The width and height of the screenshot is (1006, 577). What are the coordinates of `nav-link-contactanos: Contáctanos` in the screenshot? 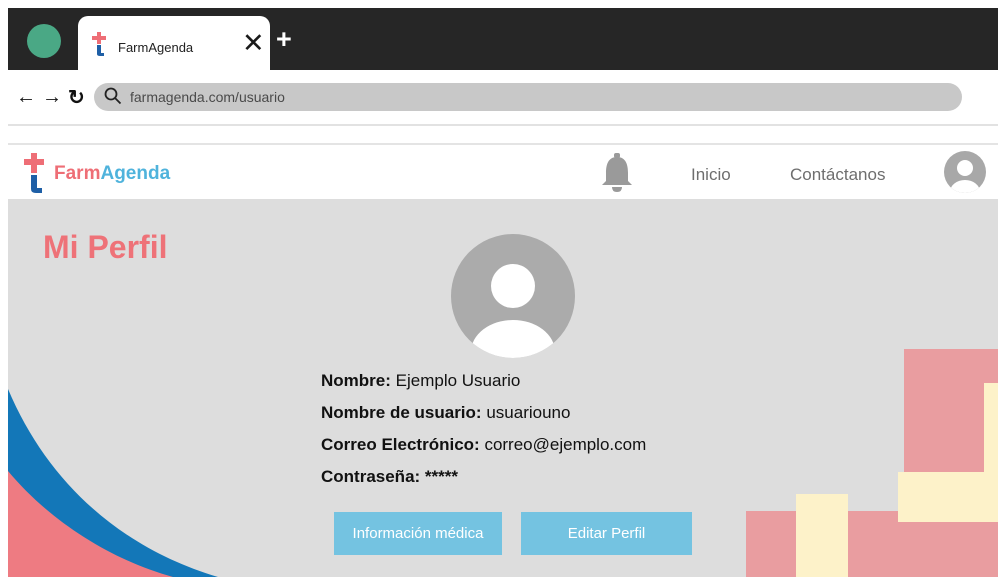 It's located at (837, 175).